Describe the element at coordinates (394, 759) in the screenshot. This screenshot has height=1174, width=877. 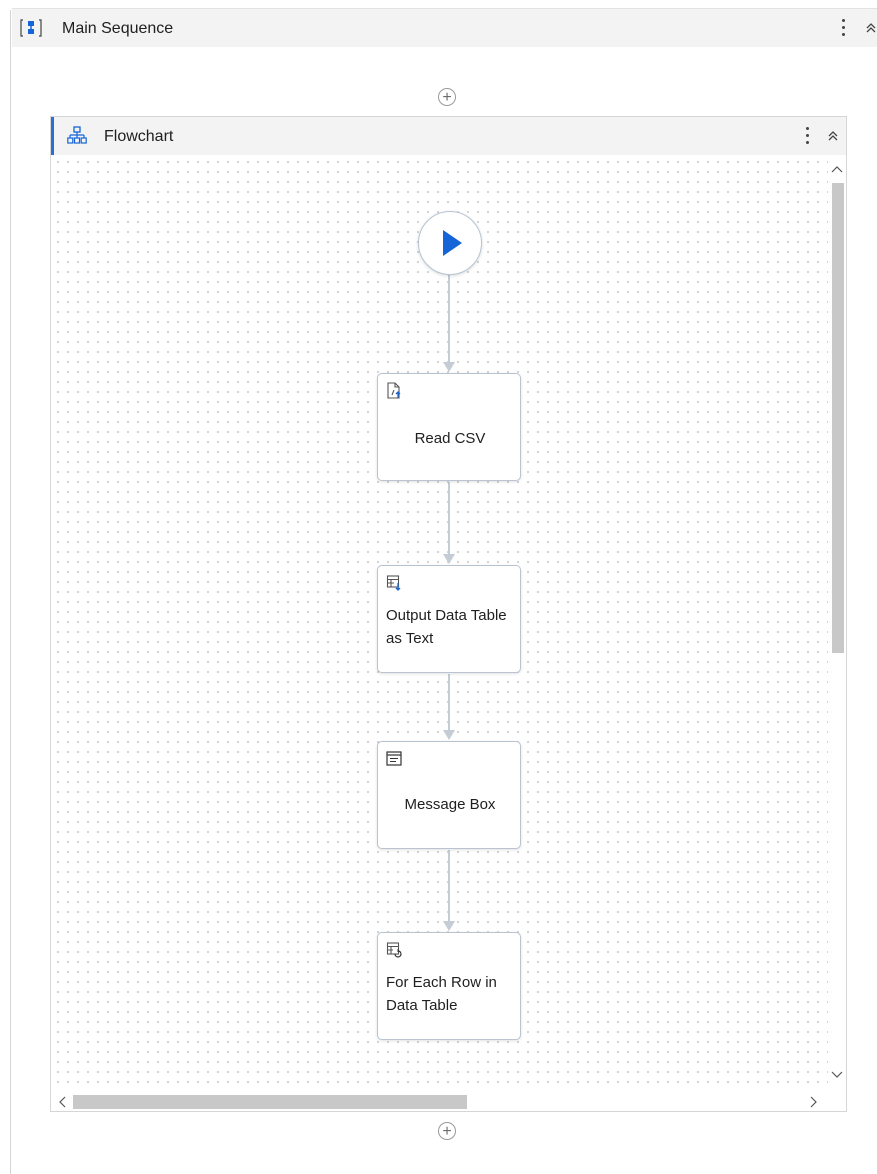
I see `message-box-icon` at that location.